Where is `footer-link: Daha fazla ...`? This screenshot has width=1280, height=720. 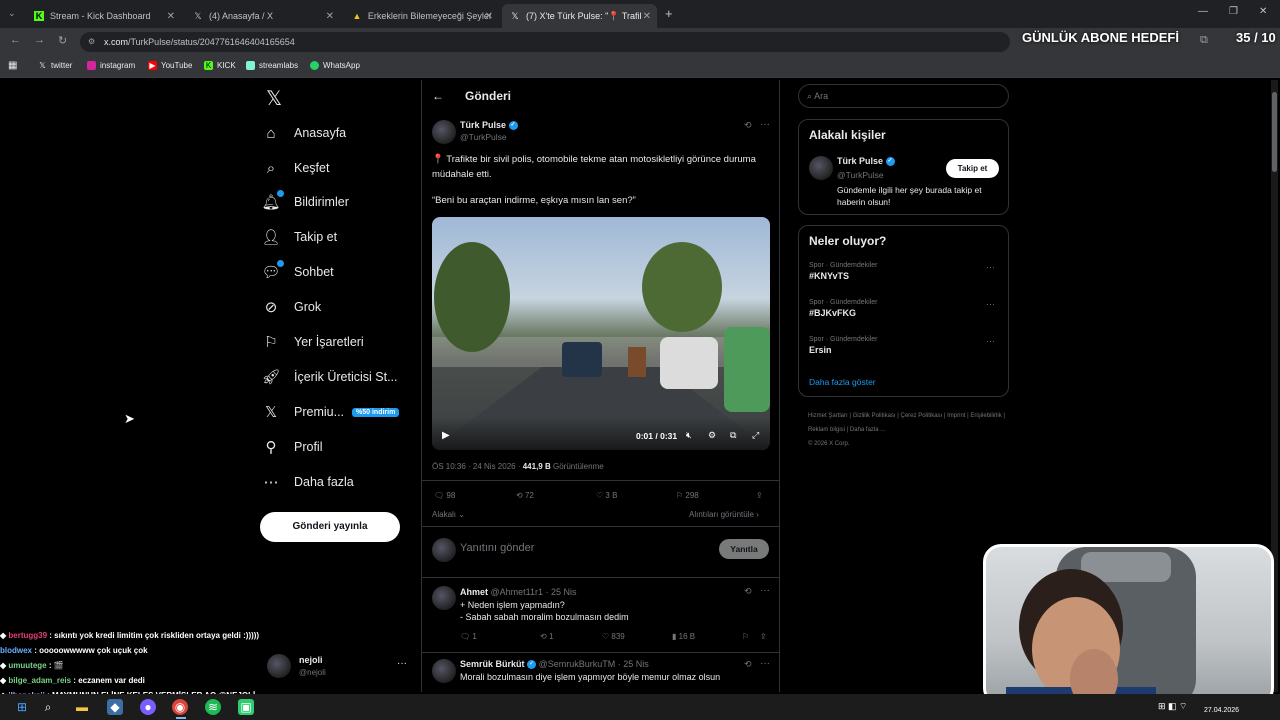 footer-link: Daha fazla ... is located at coordinates (867, 430).